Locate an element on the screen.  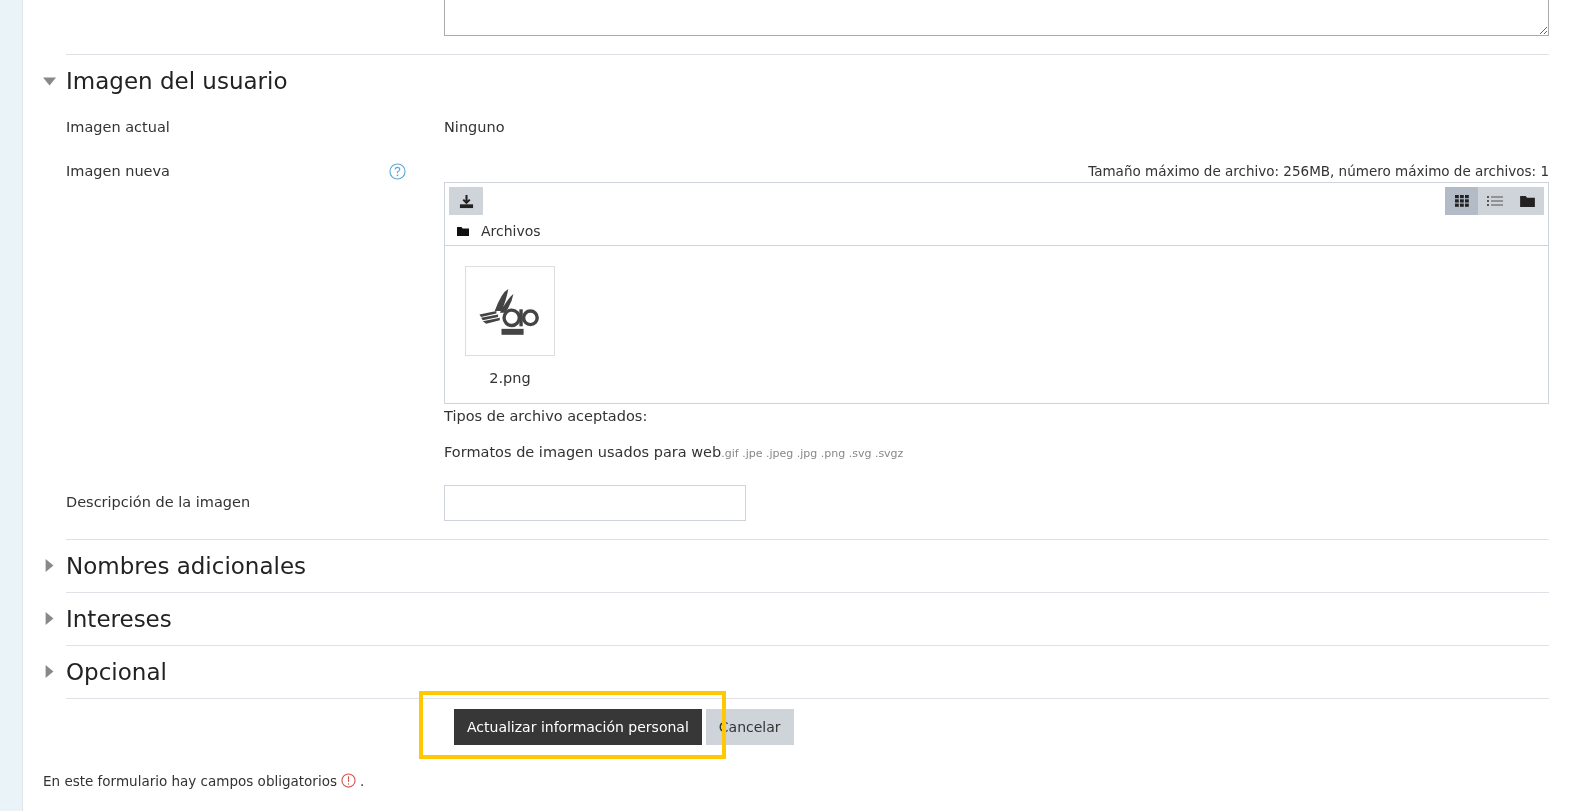
submit-button: Actualizar información personal is located at coordinates (578, 726).